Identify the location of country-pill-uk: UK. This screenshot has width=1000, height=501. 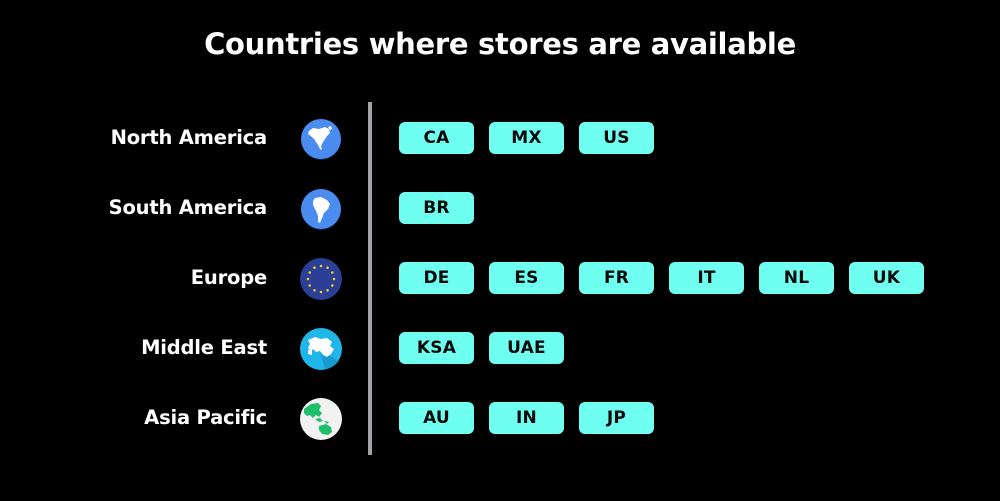
(886, 278).